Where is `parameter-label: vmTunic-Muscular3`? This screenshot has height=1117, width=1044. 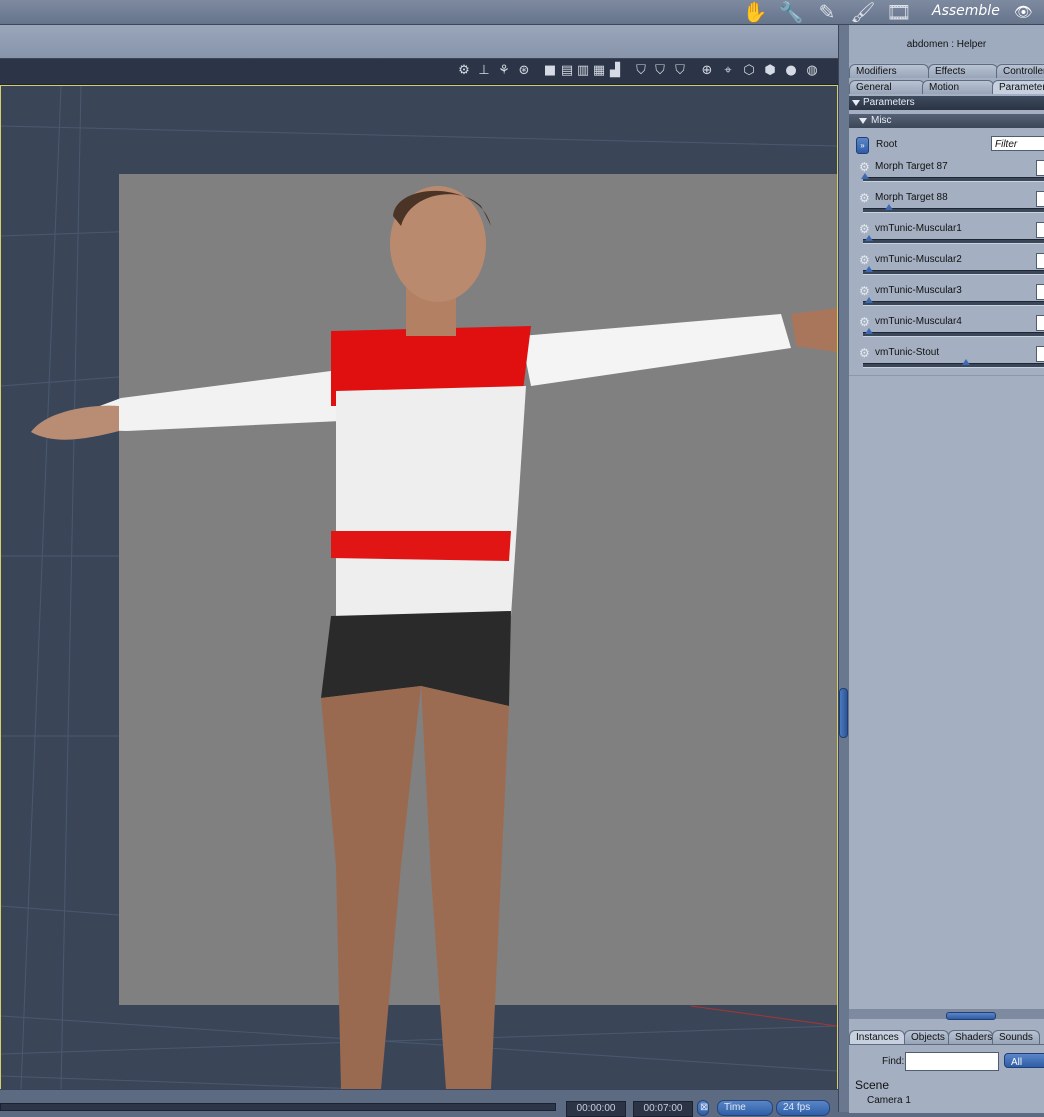 parameter-label: vmTunic-Muscular3 is located at coordinates (918, 290).